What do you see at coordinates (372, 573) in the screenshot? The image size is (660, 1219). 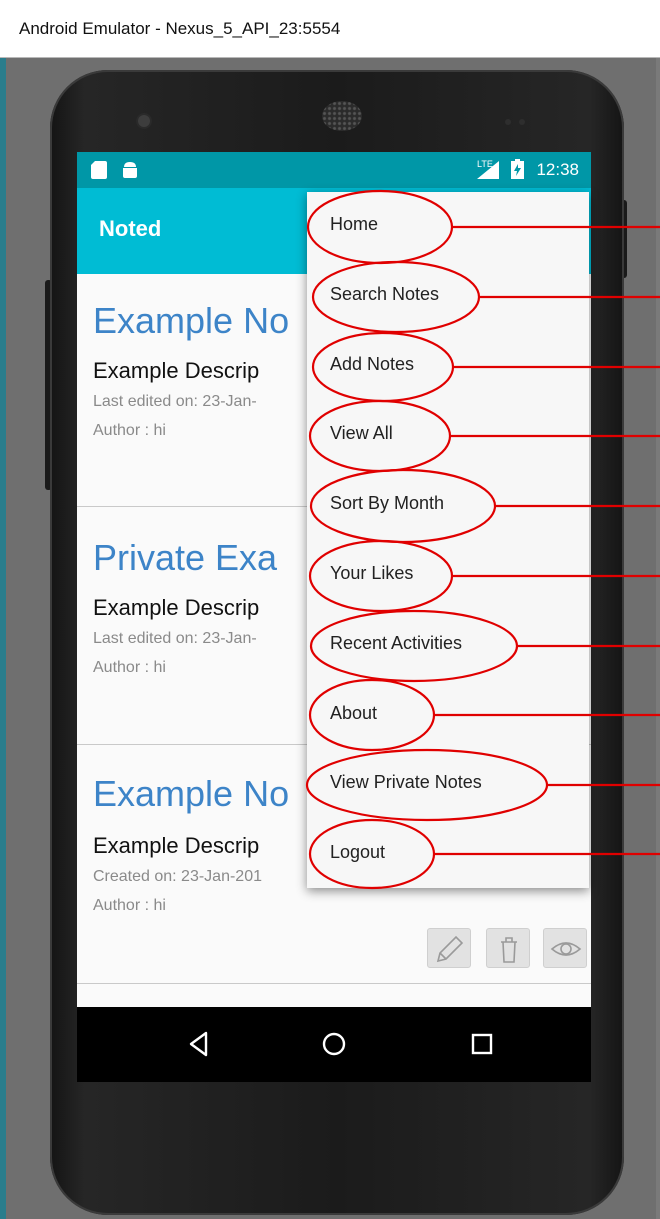 I see `menu-item-label: Your Likes` at bounding box center [372, 573].